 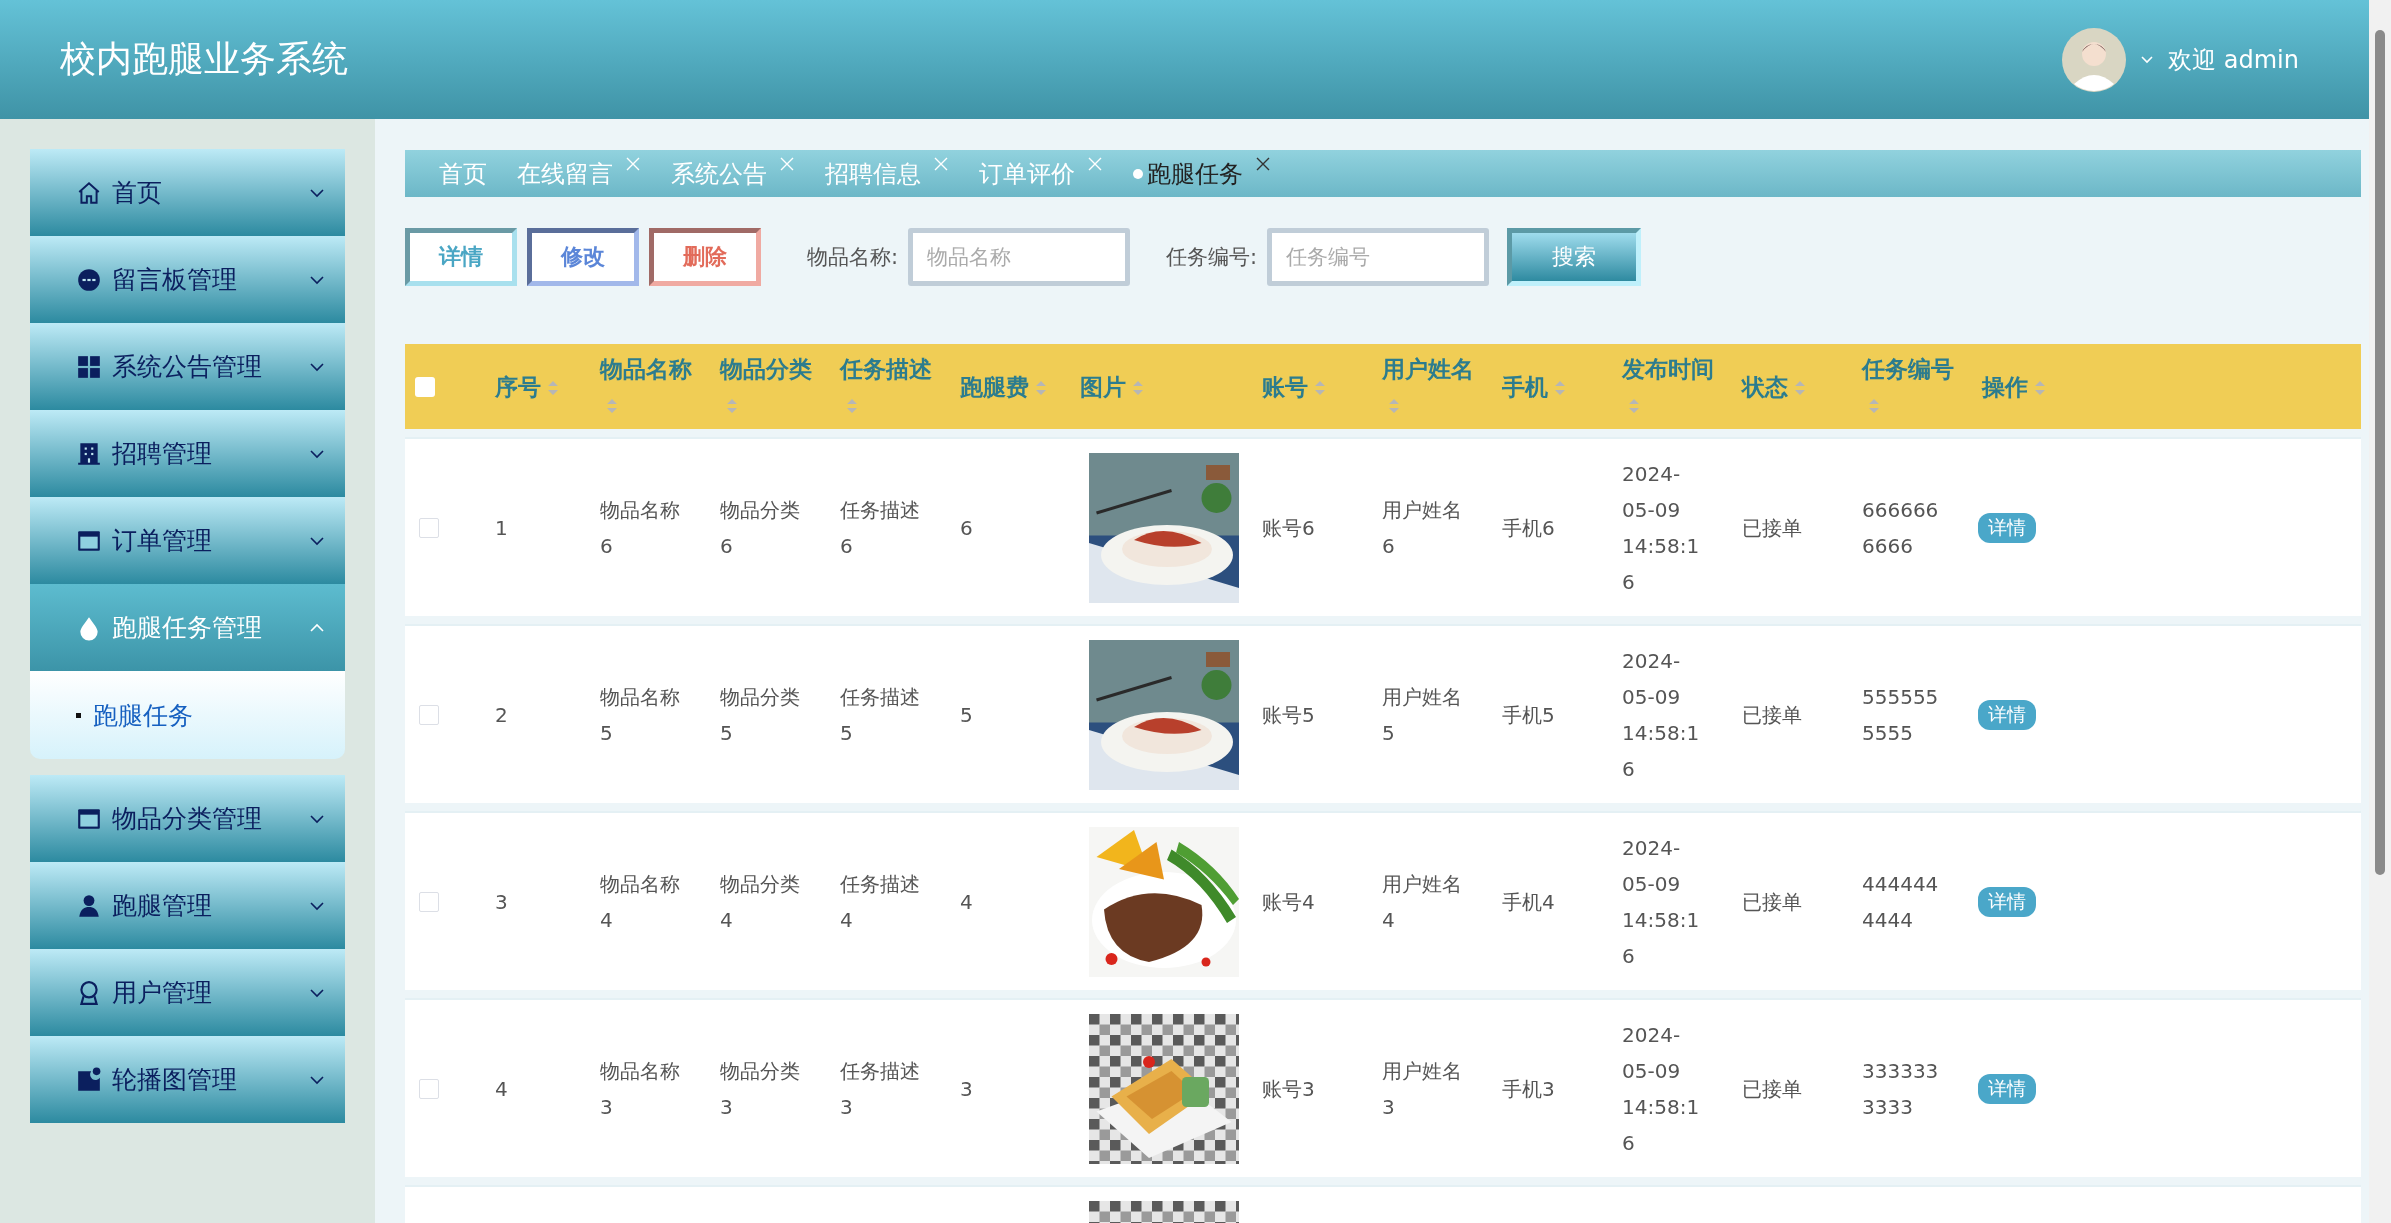 What do you see at coordinates (1670, 386) in the screenshot?
I see `column-header: 发布时间` at bounding box center [1670, 386].